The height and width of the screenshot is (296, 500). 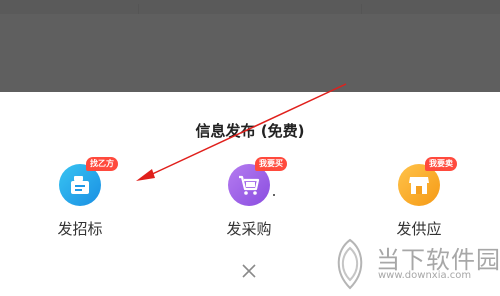 I want to click on find-contractor-badge: 找乙方, so click(x=102, y=164).